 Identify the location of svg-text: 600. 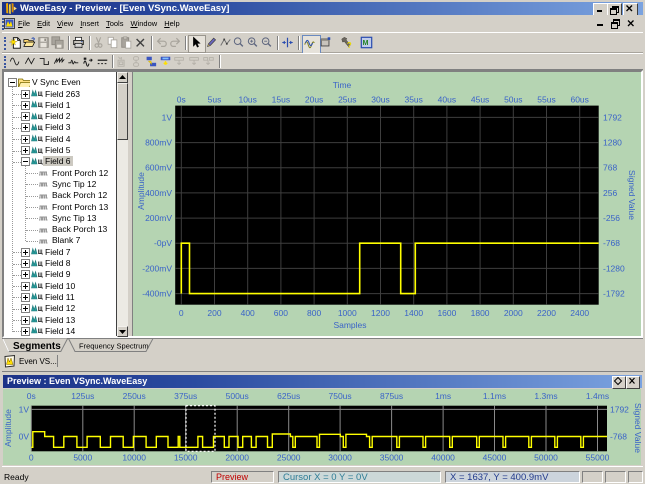
(281, 313).